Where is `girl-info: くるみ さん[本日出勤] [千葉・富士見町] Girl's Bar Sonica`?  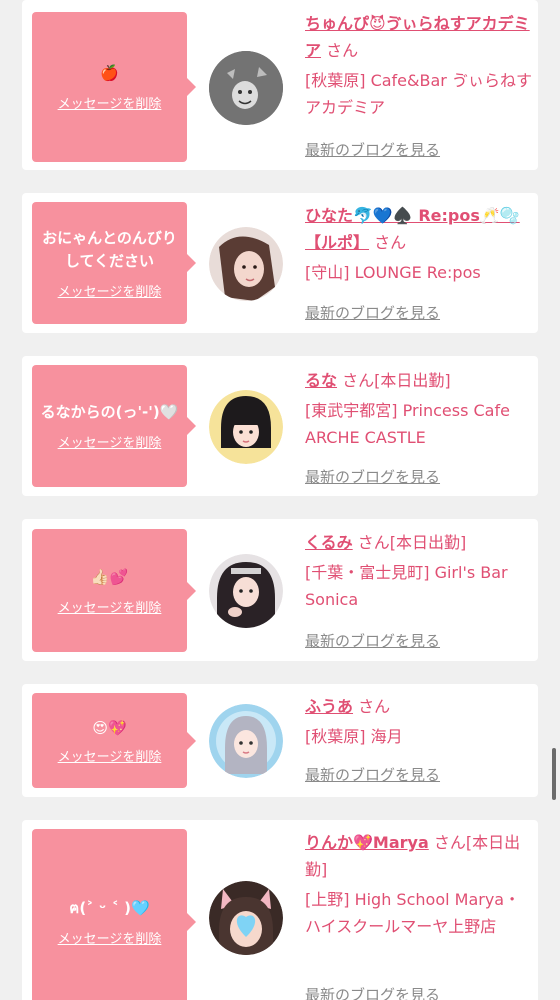
girl-info: くるみ さん[本日出勤] [千葉・富士見町] Girl's Bar Sonica is located at coordinates (419, 571).